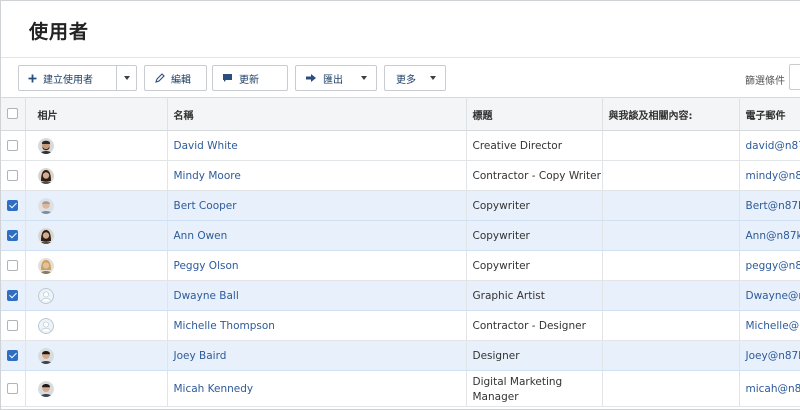 Image resolution: width=800 pixels, height=410 pixels. What do you see at coordinates (317, 295) in the screenshot?
I see `user-name-link: Dwayne Ball` at bounding box center [317, 295].